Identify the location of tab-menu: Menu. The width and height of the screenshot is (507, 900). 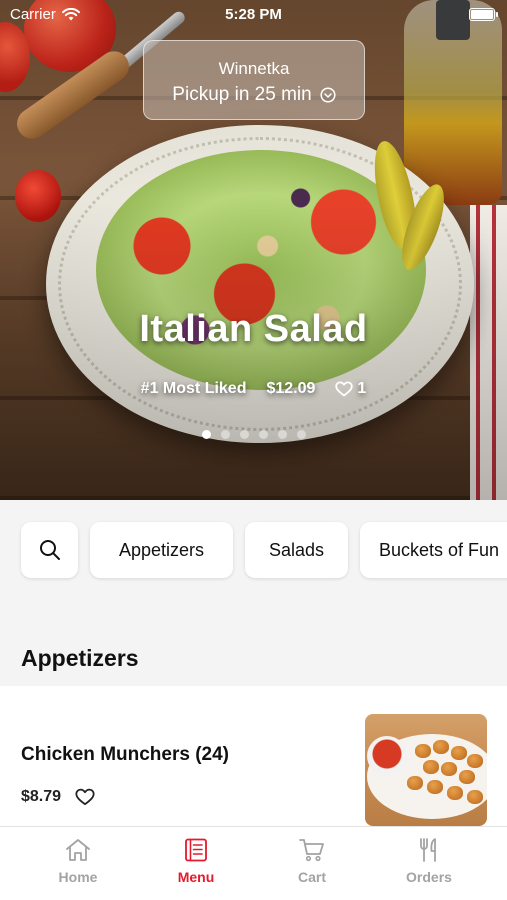
(196, 861).